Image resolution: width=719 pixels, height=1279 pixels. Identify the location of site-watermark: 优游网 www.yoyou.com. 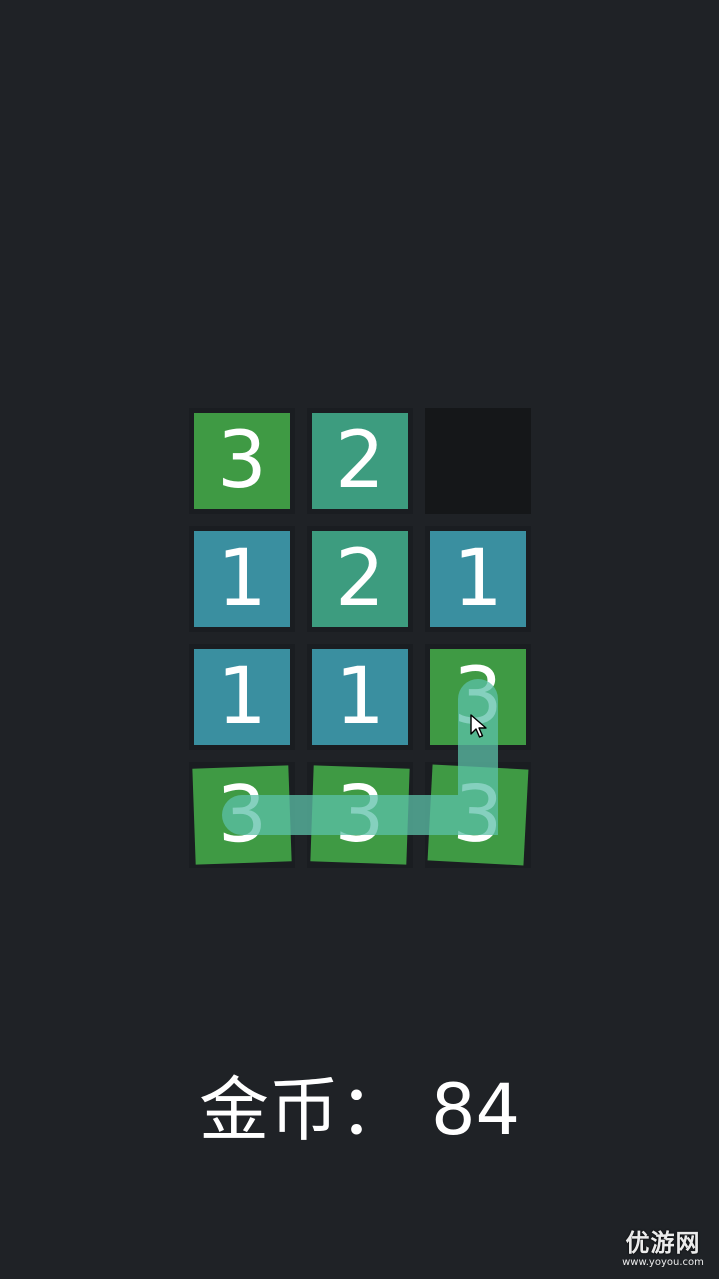
(663, 1251).